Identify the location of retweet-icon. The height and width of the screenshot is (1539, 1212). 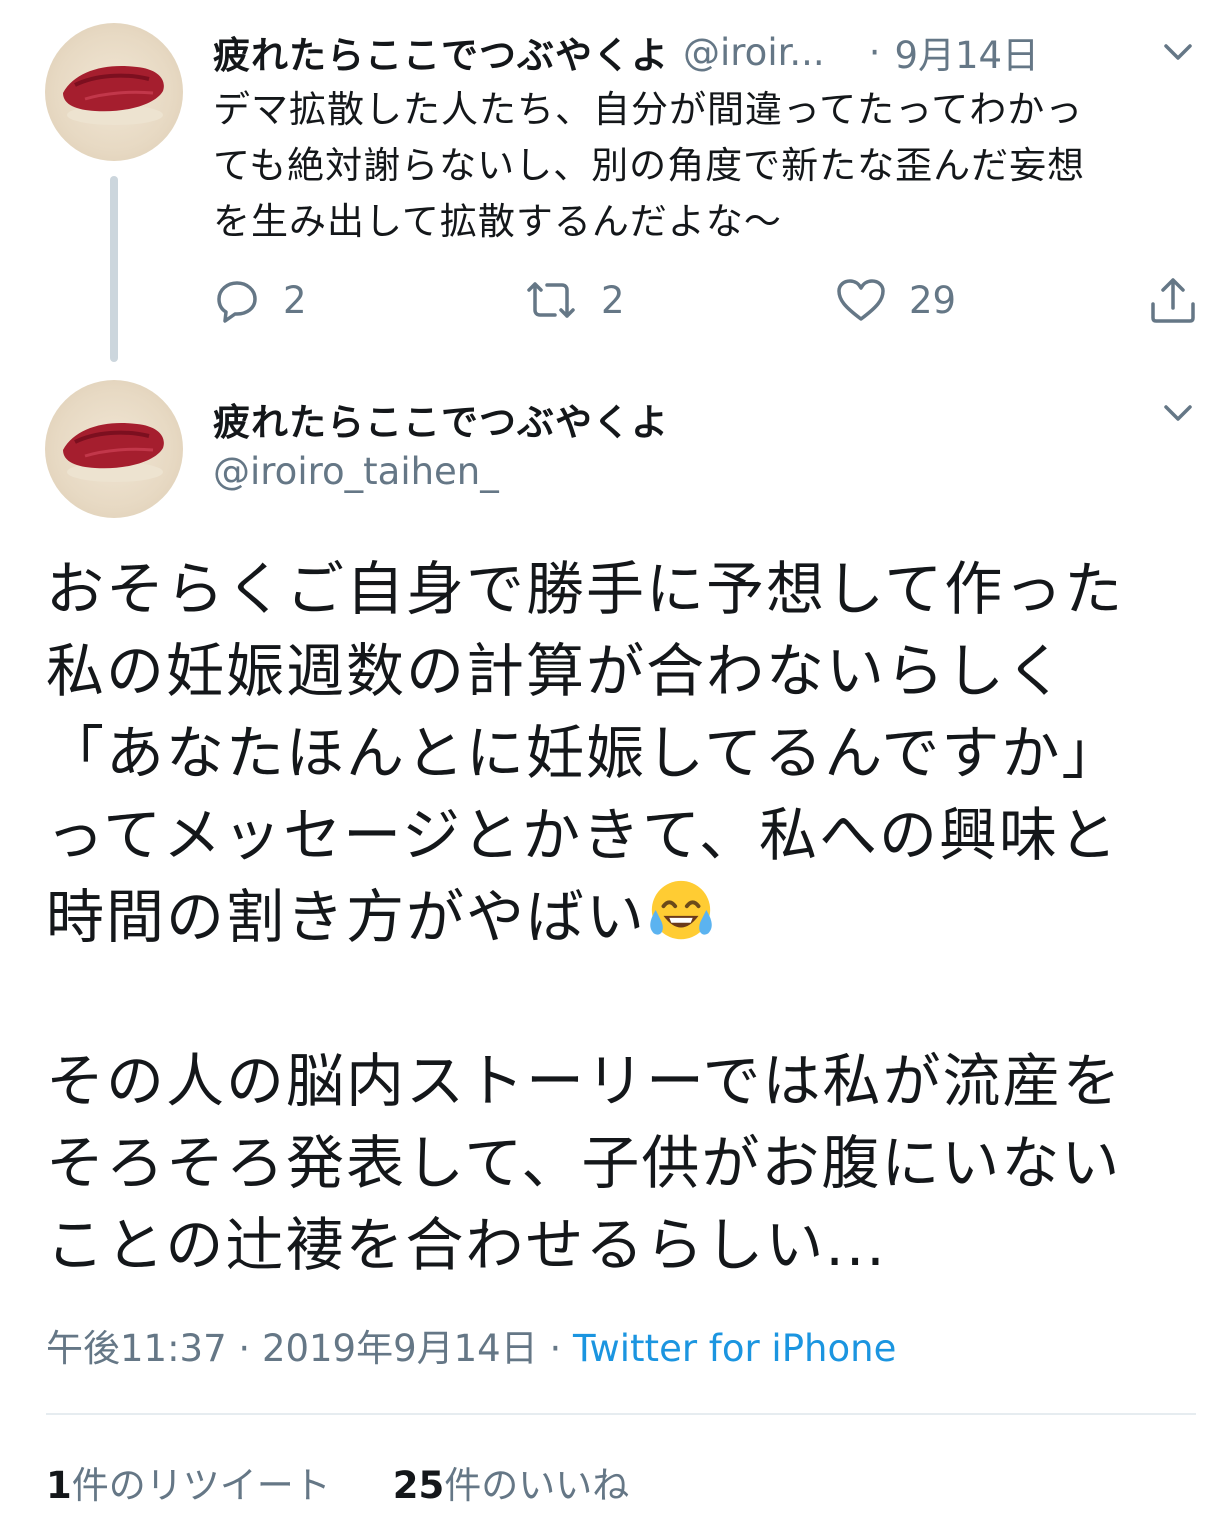
(551, 300).